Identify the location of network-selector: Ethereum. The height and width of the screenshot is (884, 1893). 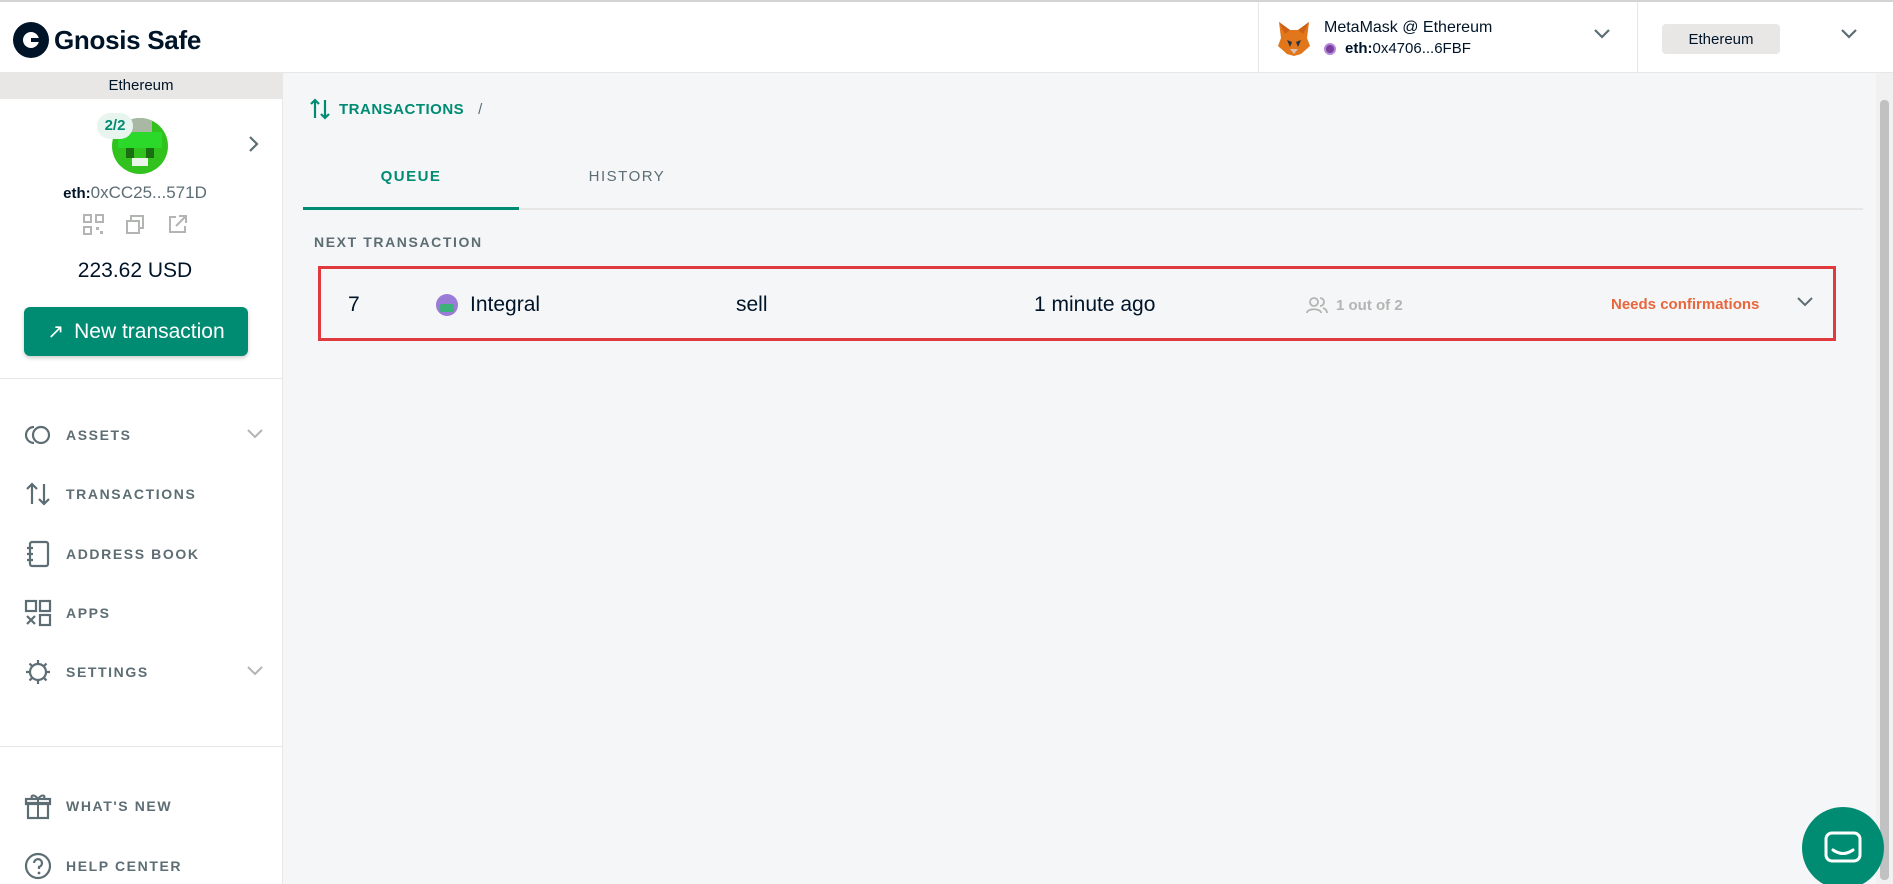
(1721, 39).